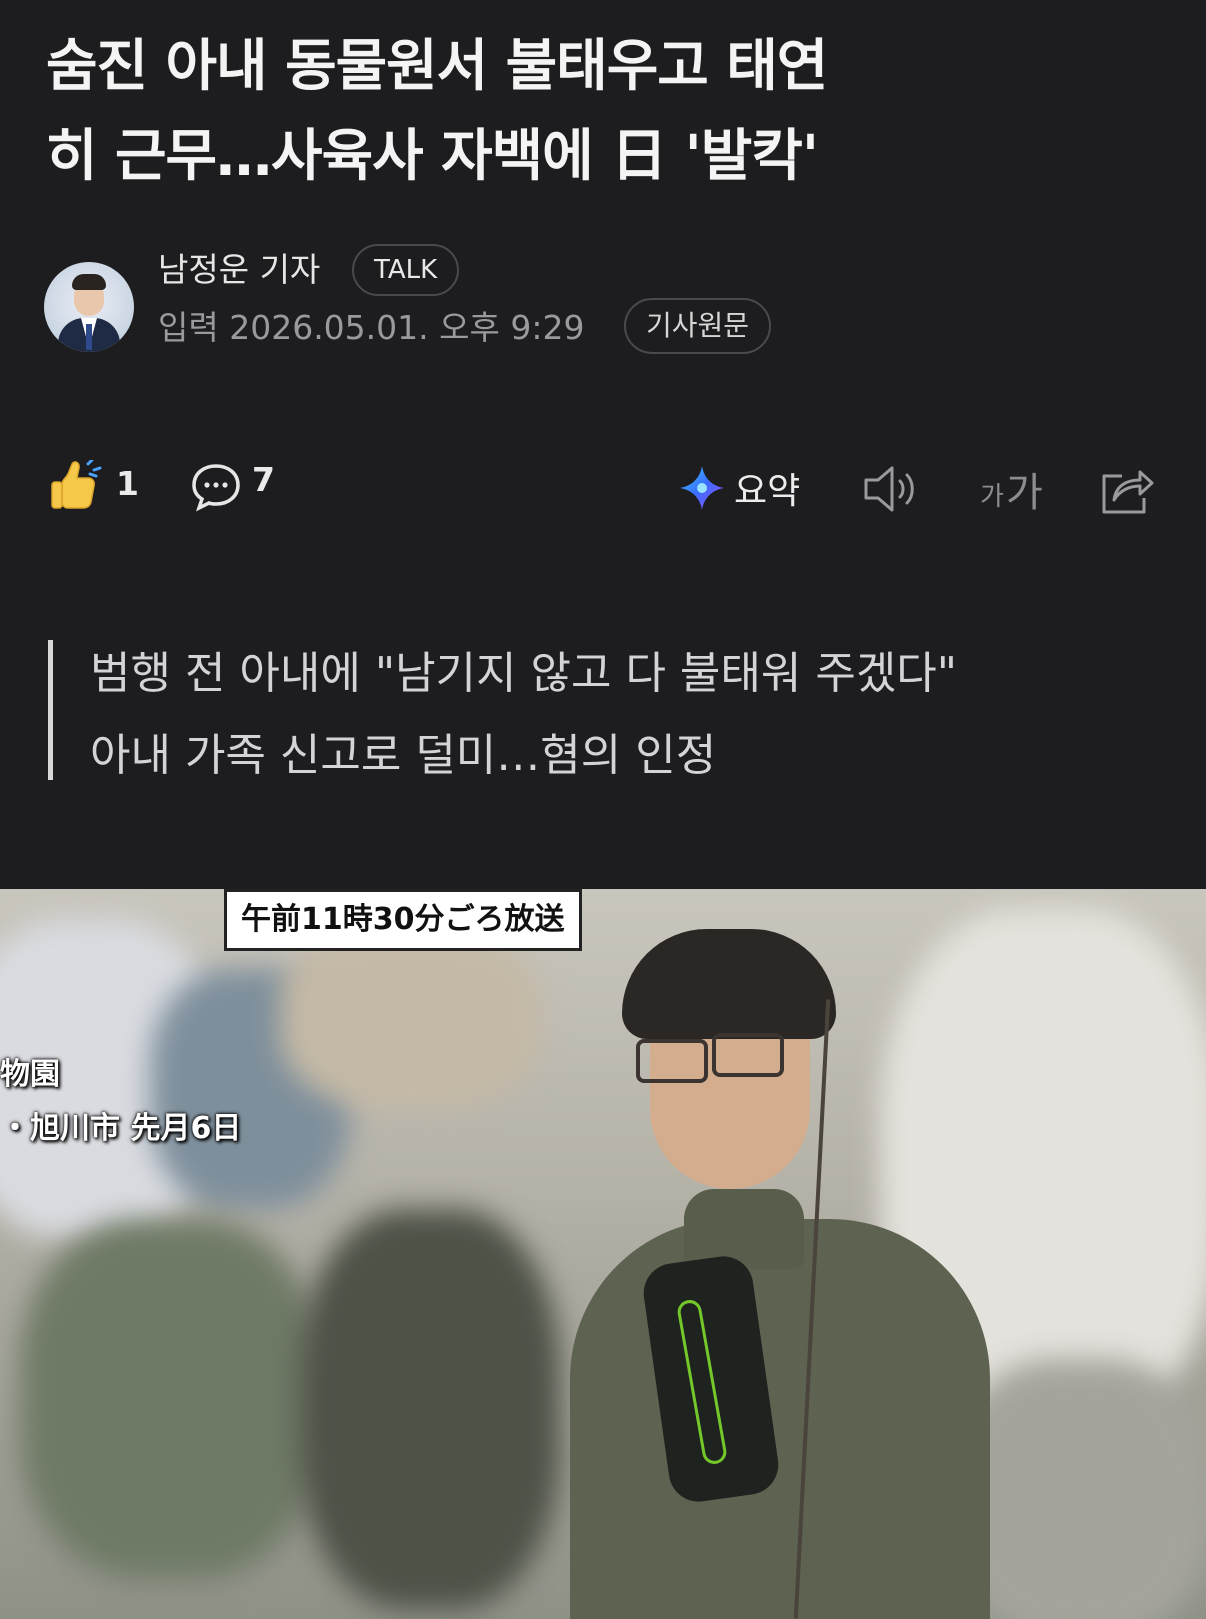 This screenshot has height=1619, width=1206. Describe the element at coordinates (403, 755) in the screenshot. I see `summary-line-2: 아내 가족 신고로 덜미…혐의 인정` at that location.